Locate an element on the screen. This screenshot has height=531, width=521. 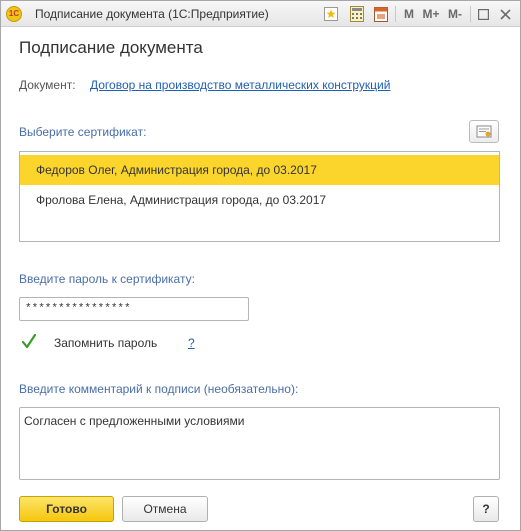
cancel-button: Отмена is located at coordinates (165, 509).